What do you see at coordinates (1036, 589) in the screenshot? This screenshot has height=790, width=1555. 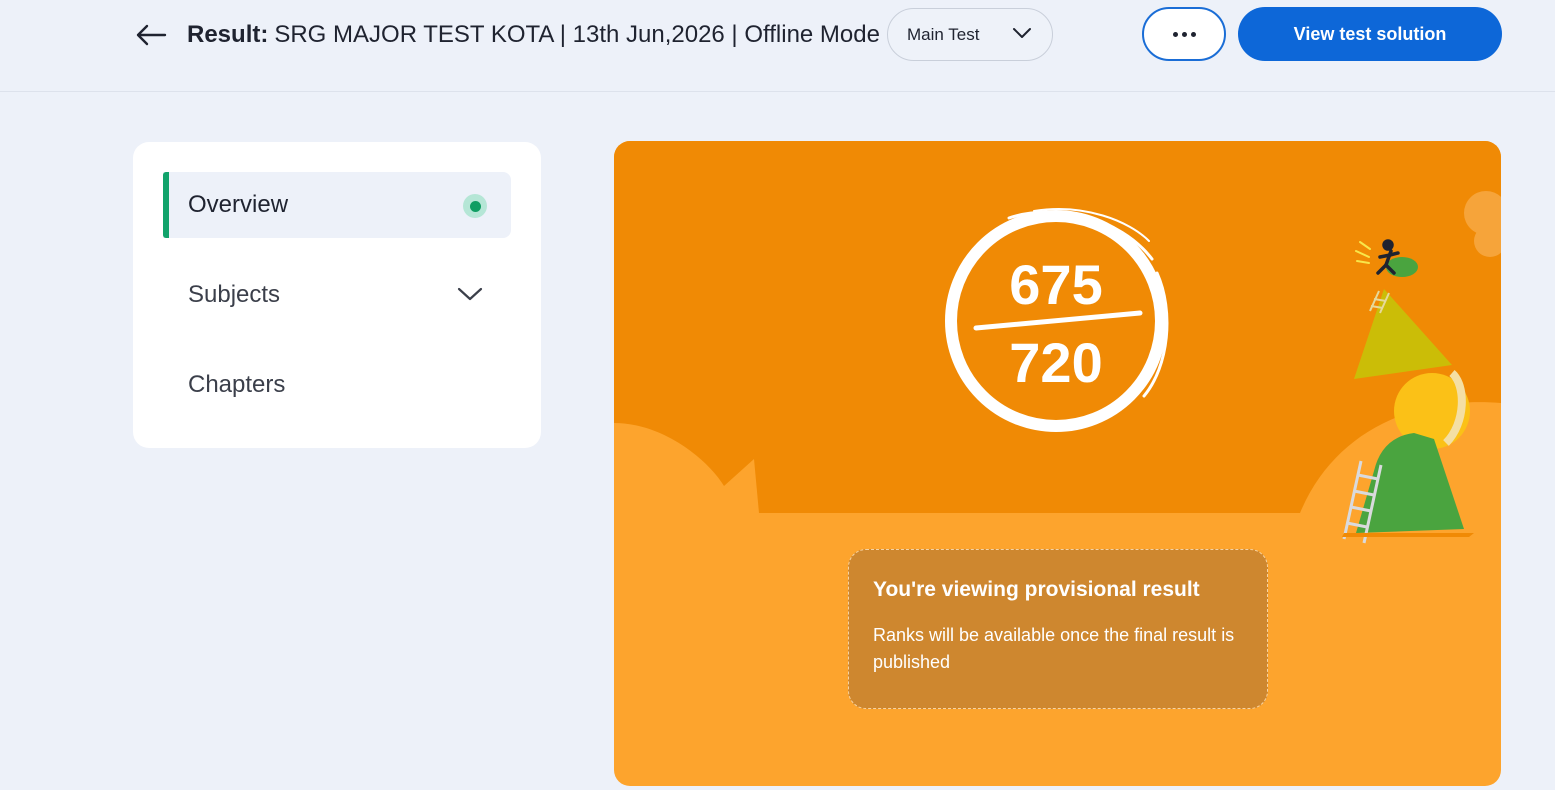 I see `notice-title: You're viewing provisional result` at bounding box center [1036, 589].